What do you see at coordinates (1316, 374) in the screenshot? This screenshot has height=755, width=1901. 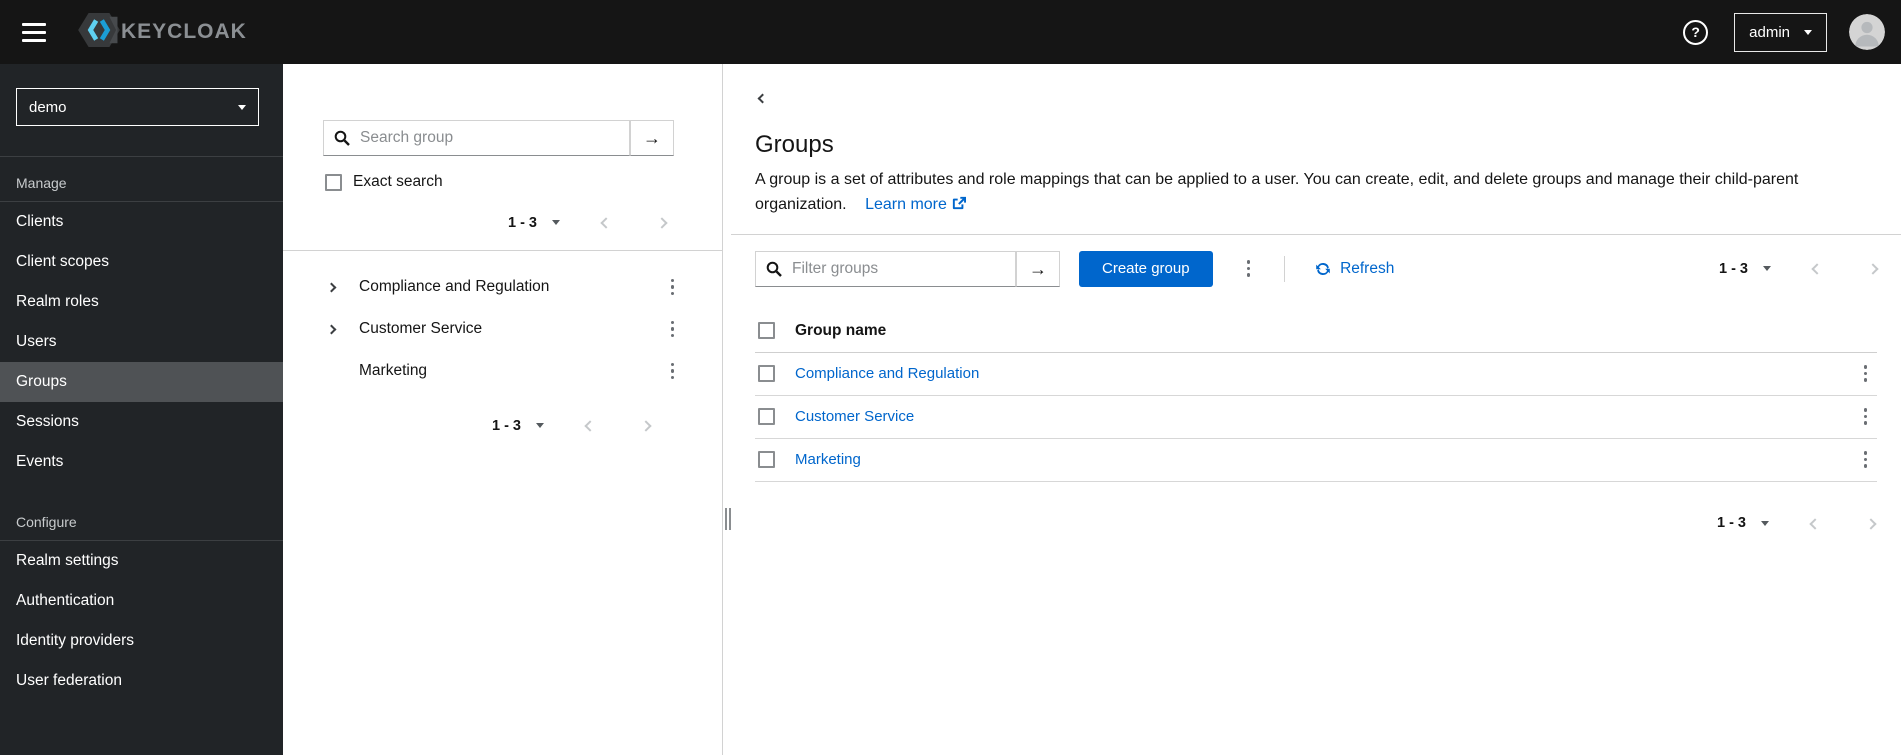 I see `table-row: Compliance and Regulation` at bounding box center [1316, 374].